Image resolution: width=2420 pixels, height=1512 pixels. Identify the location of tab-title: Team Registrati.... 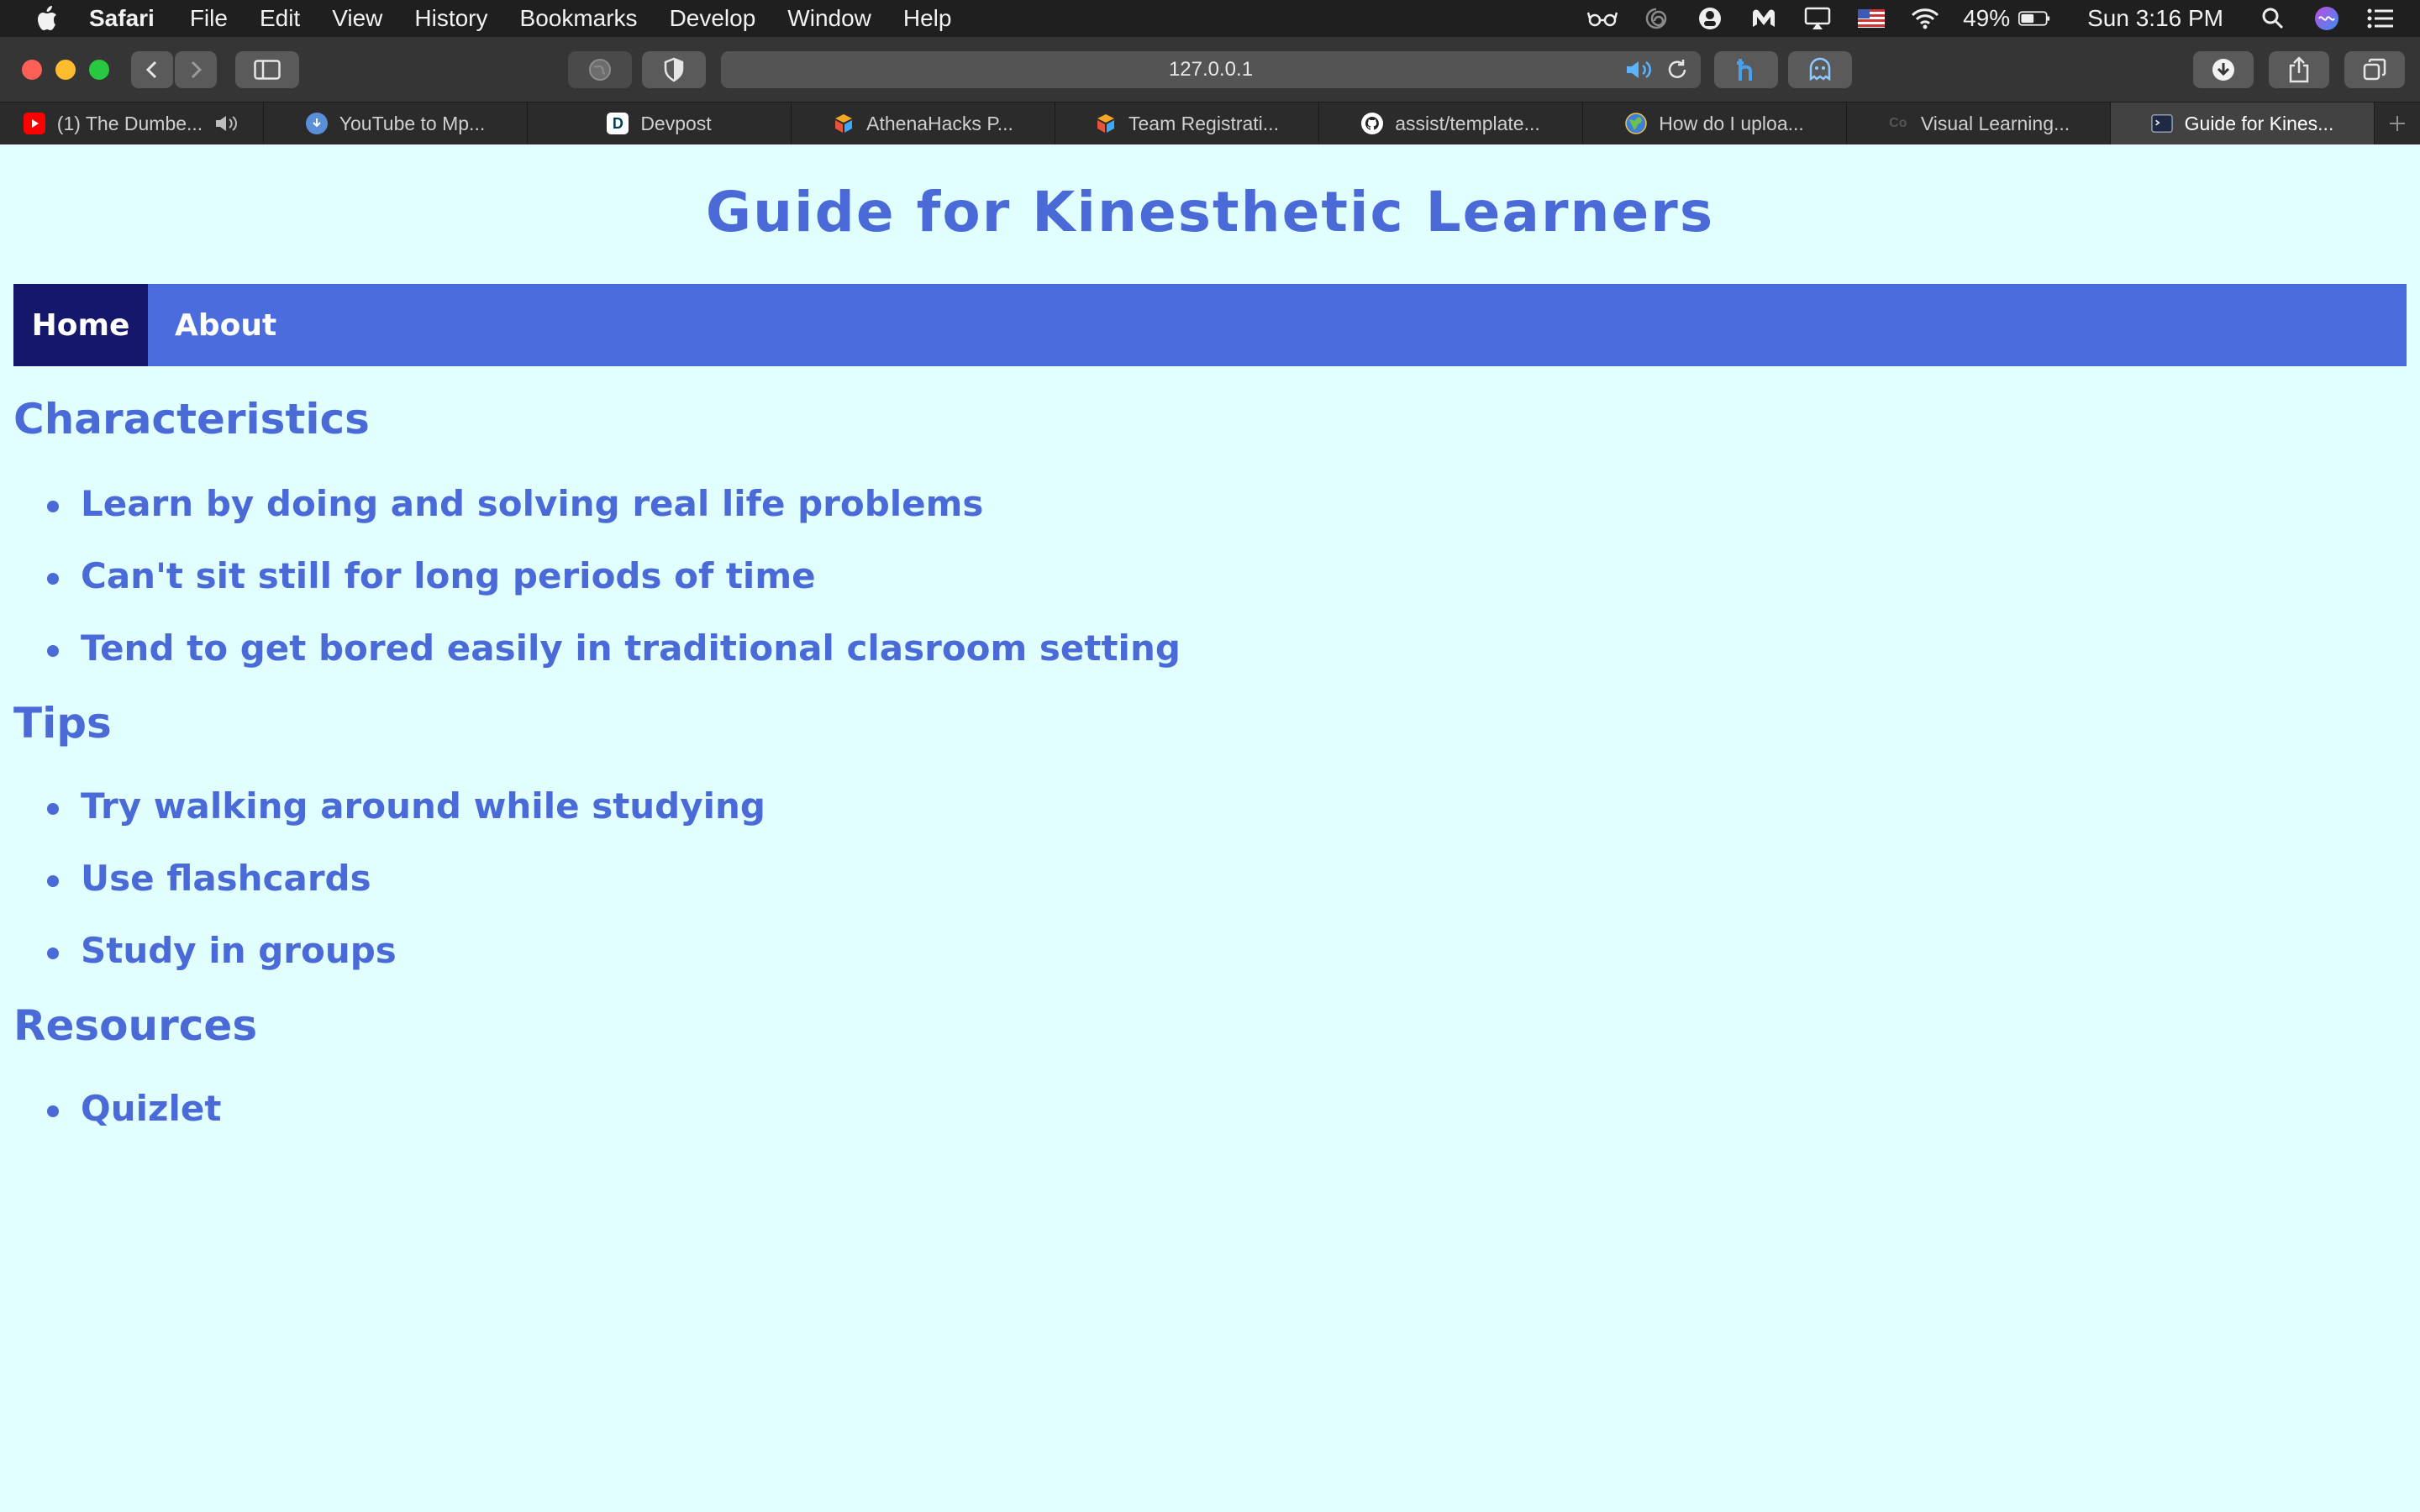
(1203, 123).